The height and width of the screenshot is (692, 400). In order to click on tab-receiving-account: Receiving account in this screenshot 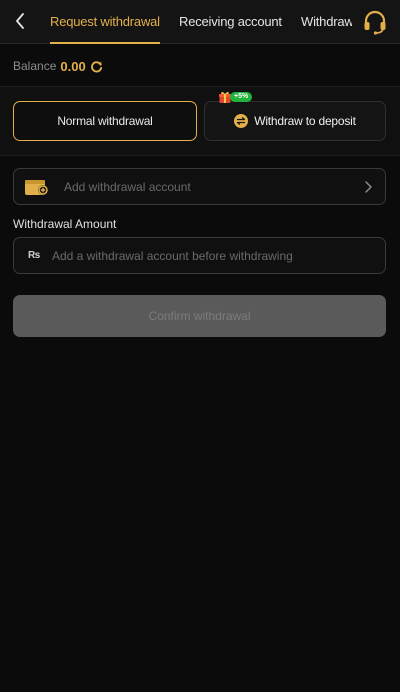, I will do `click(230, 22)`.